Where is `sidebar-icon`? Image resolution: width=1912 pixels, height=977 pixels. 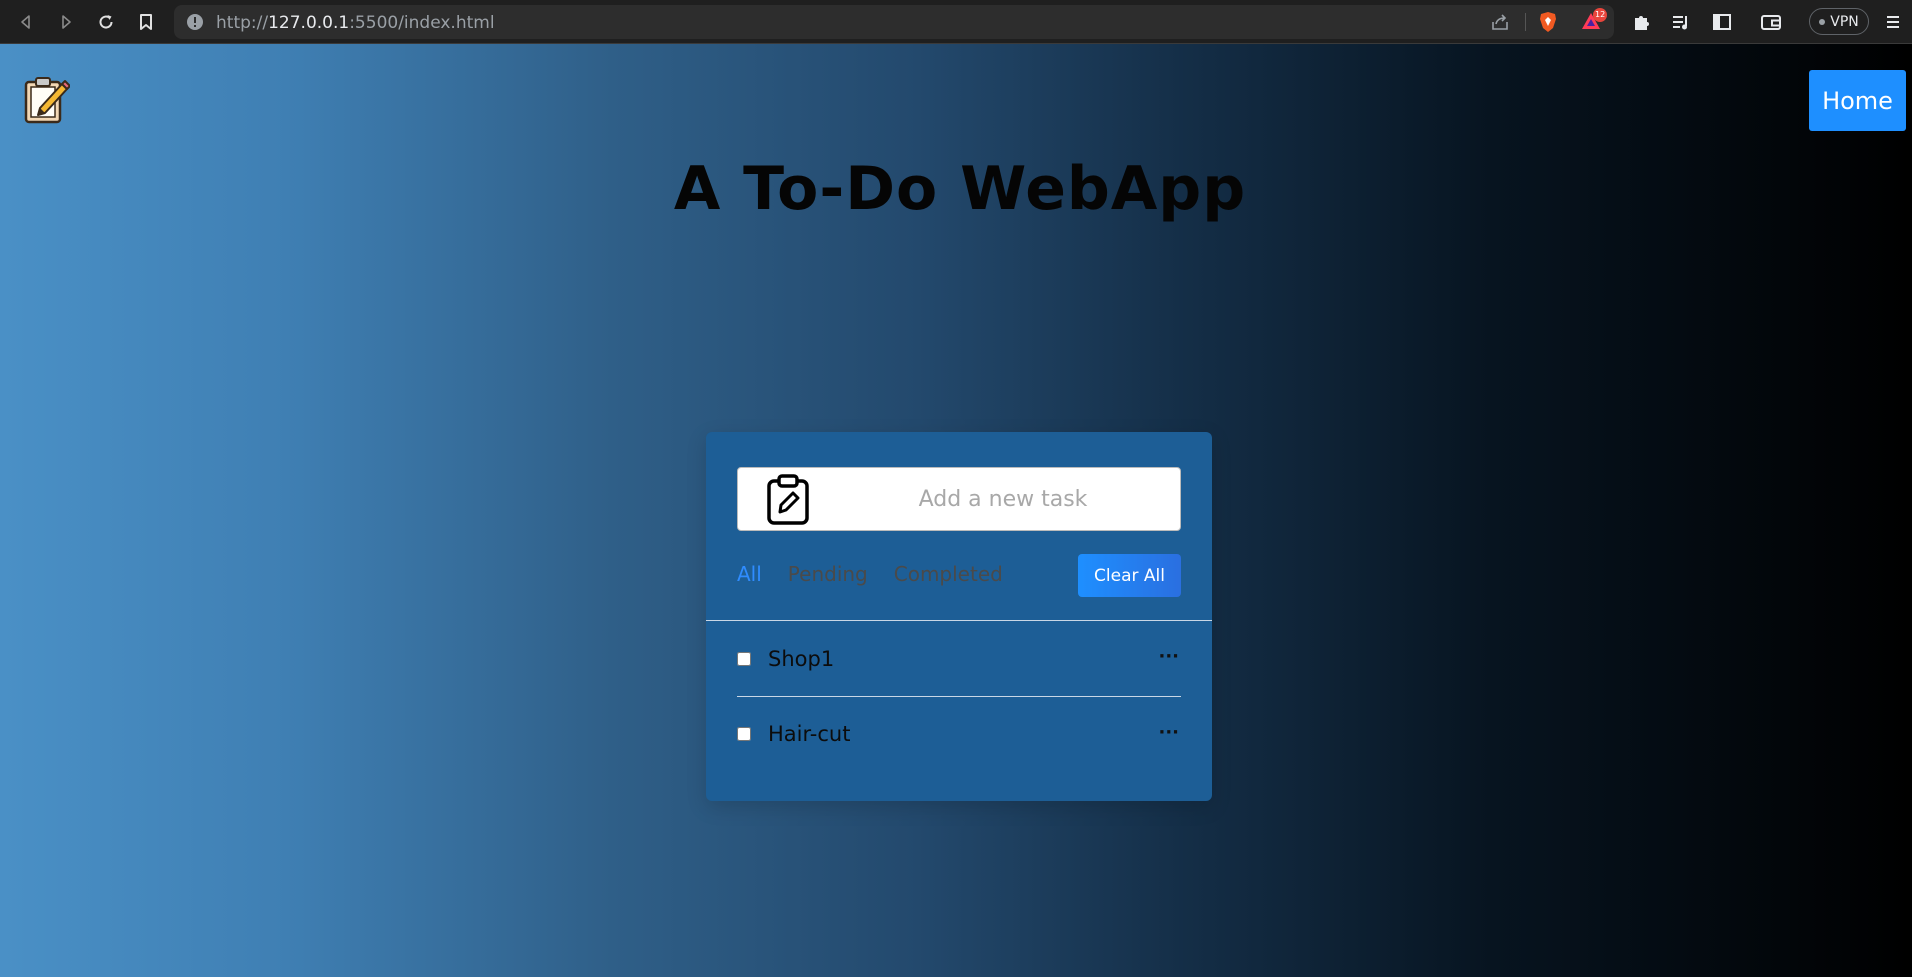
sidebar-icon is located at coordinates (1722, 22).